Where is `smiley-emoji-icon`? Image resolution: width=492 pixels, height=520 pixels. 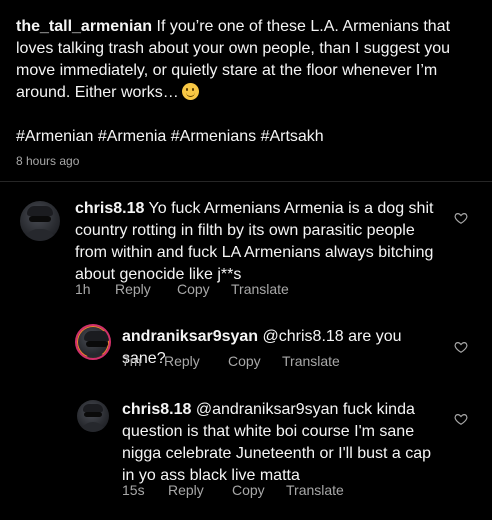
smiley-emoji-icon is located at coordinates (190, 91).